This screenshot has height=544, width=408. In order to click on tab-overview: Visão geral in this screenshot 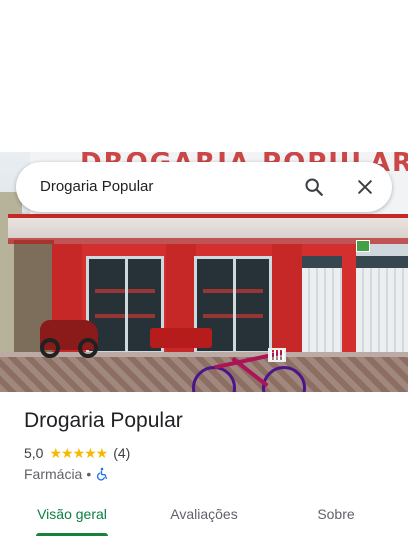, I will do `click(72, 516)`.